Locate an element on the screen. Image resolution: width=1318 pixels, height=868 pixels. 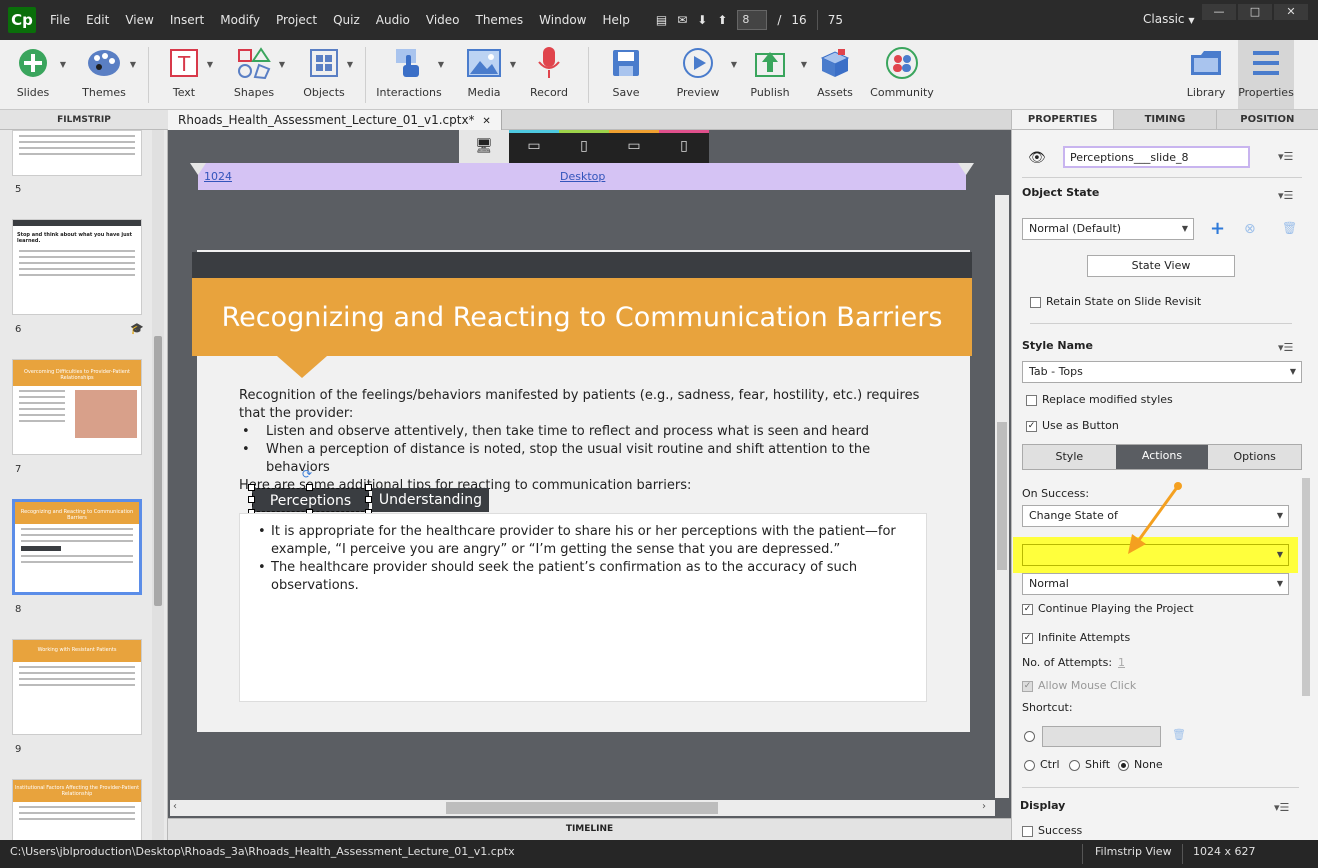
ctrl-radio is located at coordinates (1029, 765).